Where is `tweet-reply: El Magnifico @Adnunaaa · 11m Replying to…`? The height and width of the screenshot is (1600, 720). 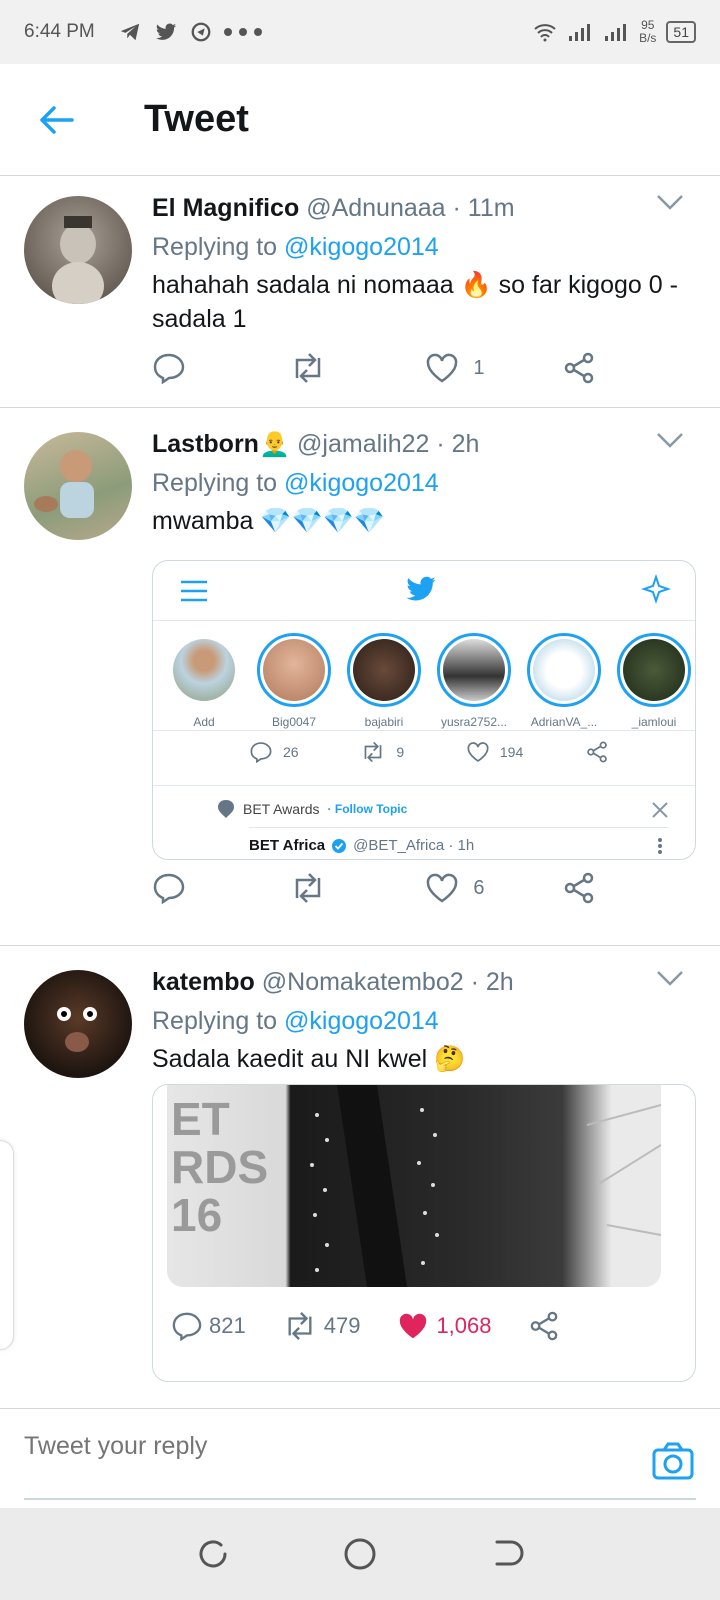 tweet-reply: El Magnifico @Adnunaaa · 11m Replying to… is located at coordinates (360, 292).